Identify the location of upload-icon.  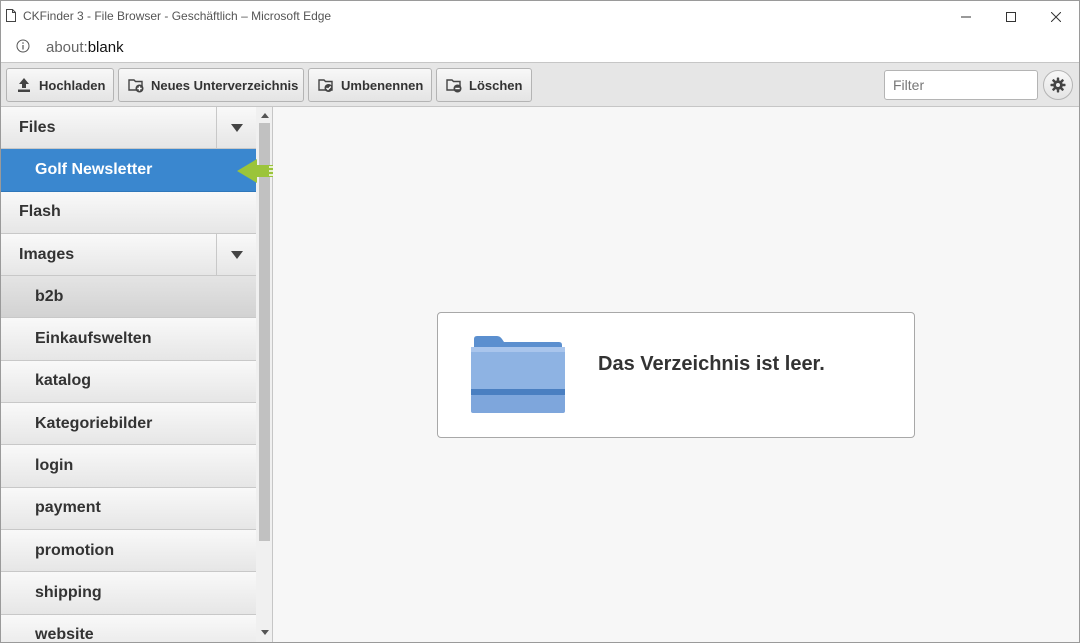
(24, 85).